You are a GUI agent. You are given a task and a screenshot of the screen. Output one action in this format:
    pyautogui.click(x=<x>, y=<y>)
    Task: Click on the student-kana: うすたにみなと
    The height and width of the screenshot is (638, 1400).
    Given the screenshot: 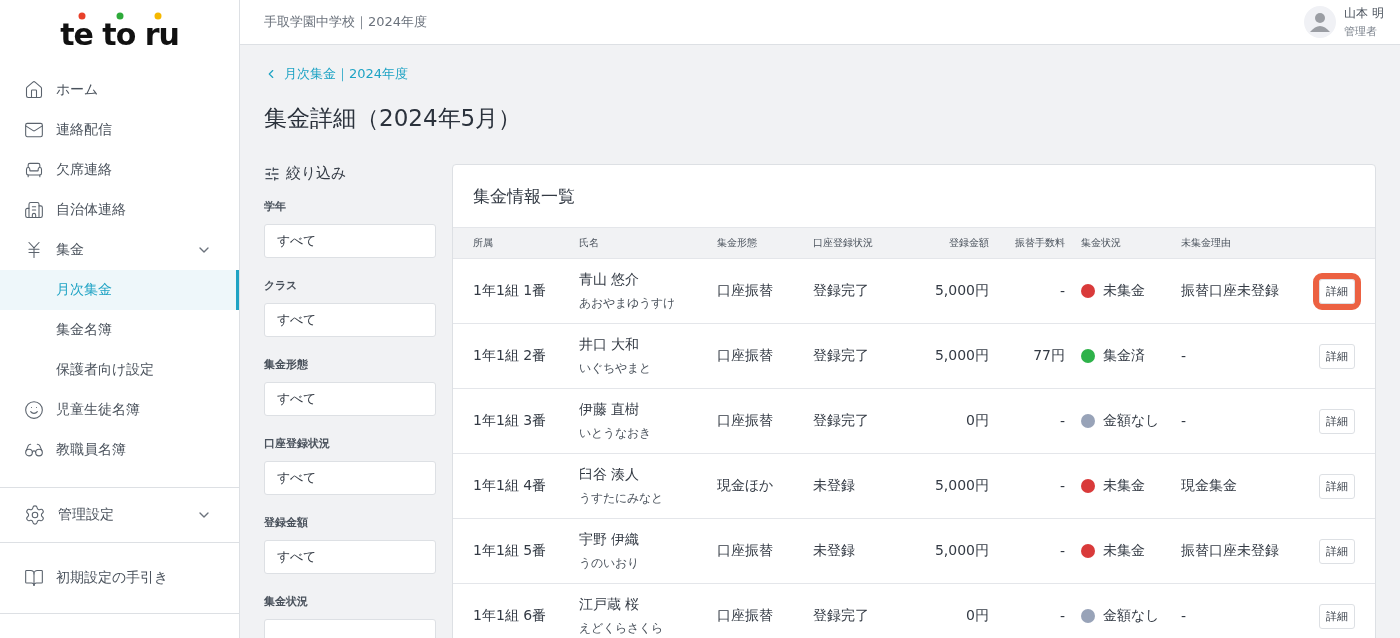 What is the action you would take?
    pyautogui.click(x=621, y=498)
    